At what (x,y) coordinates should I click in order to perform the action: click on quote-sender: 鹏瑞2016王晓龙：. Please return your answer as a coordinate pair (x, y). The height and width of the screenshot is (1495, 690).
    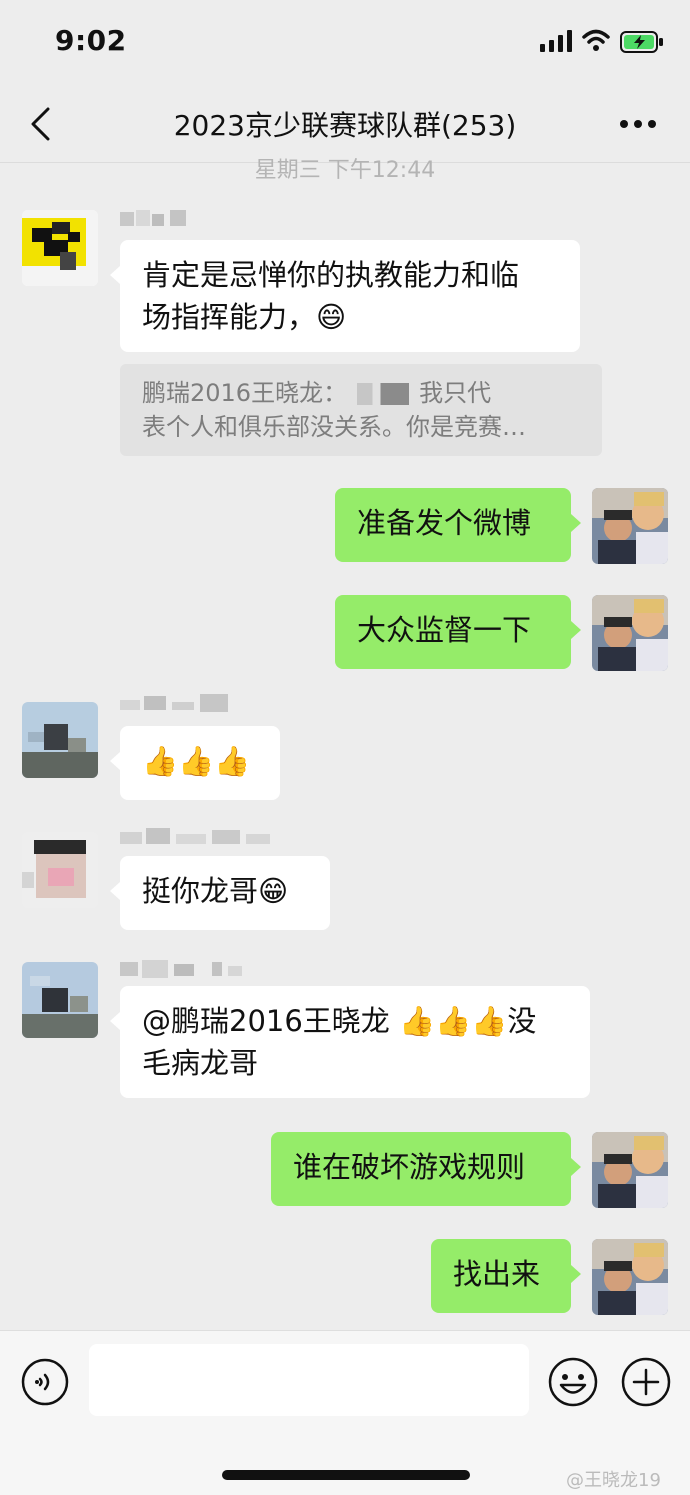
    Looking at the image, I should click on (245, 393).